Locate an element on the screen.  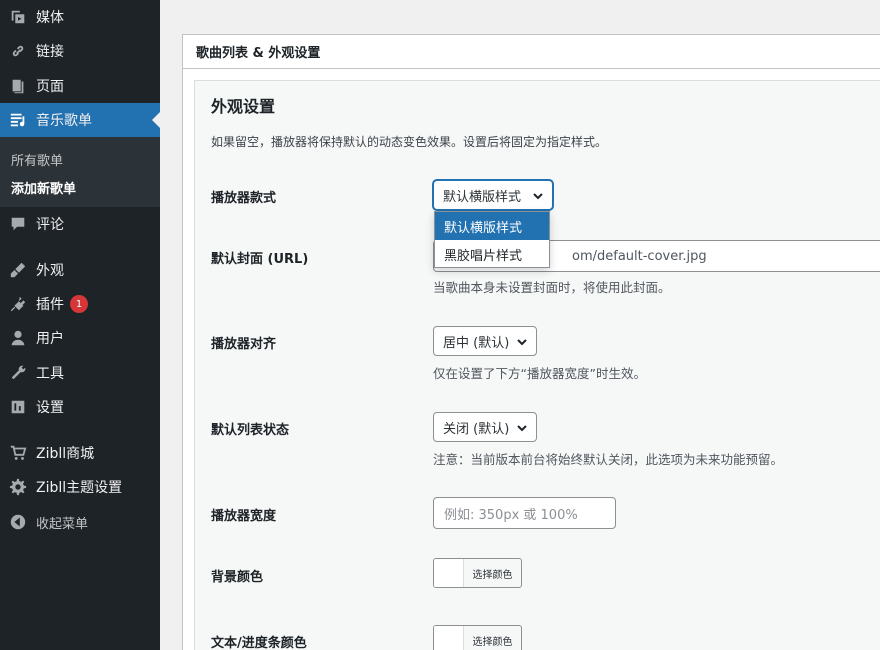
menu-label: 页面 is located at coordinates (50, 87).